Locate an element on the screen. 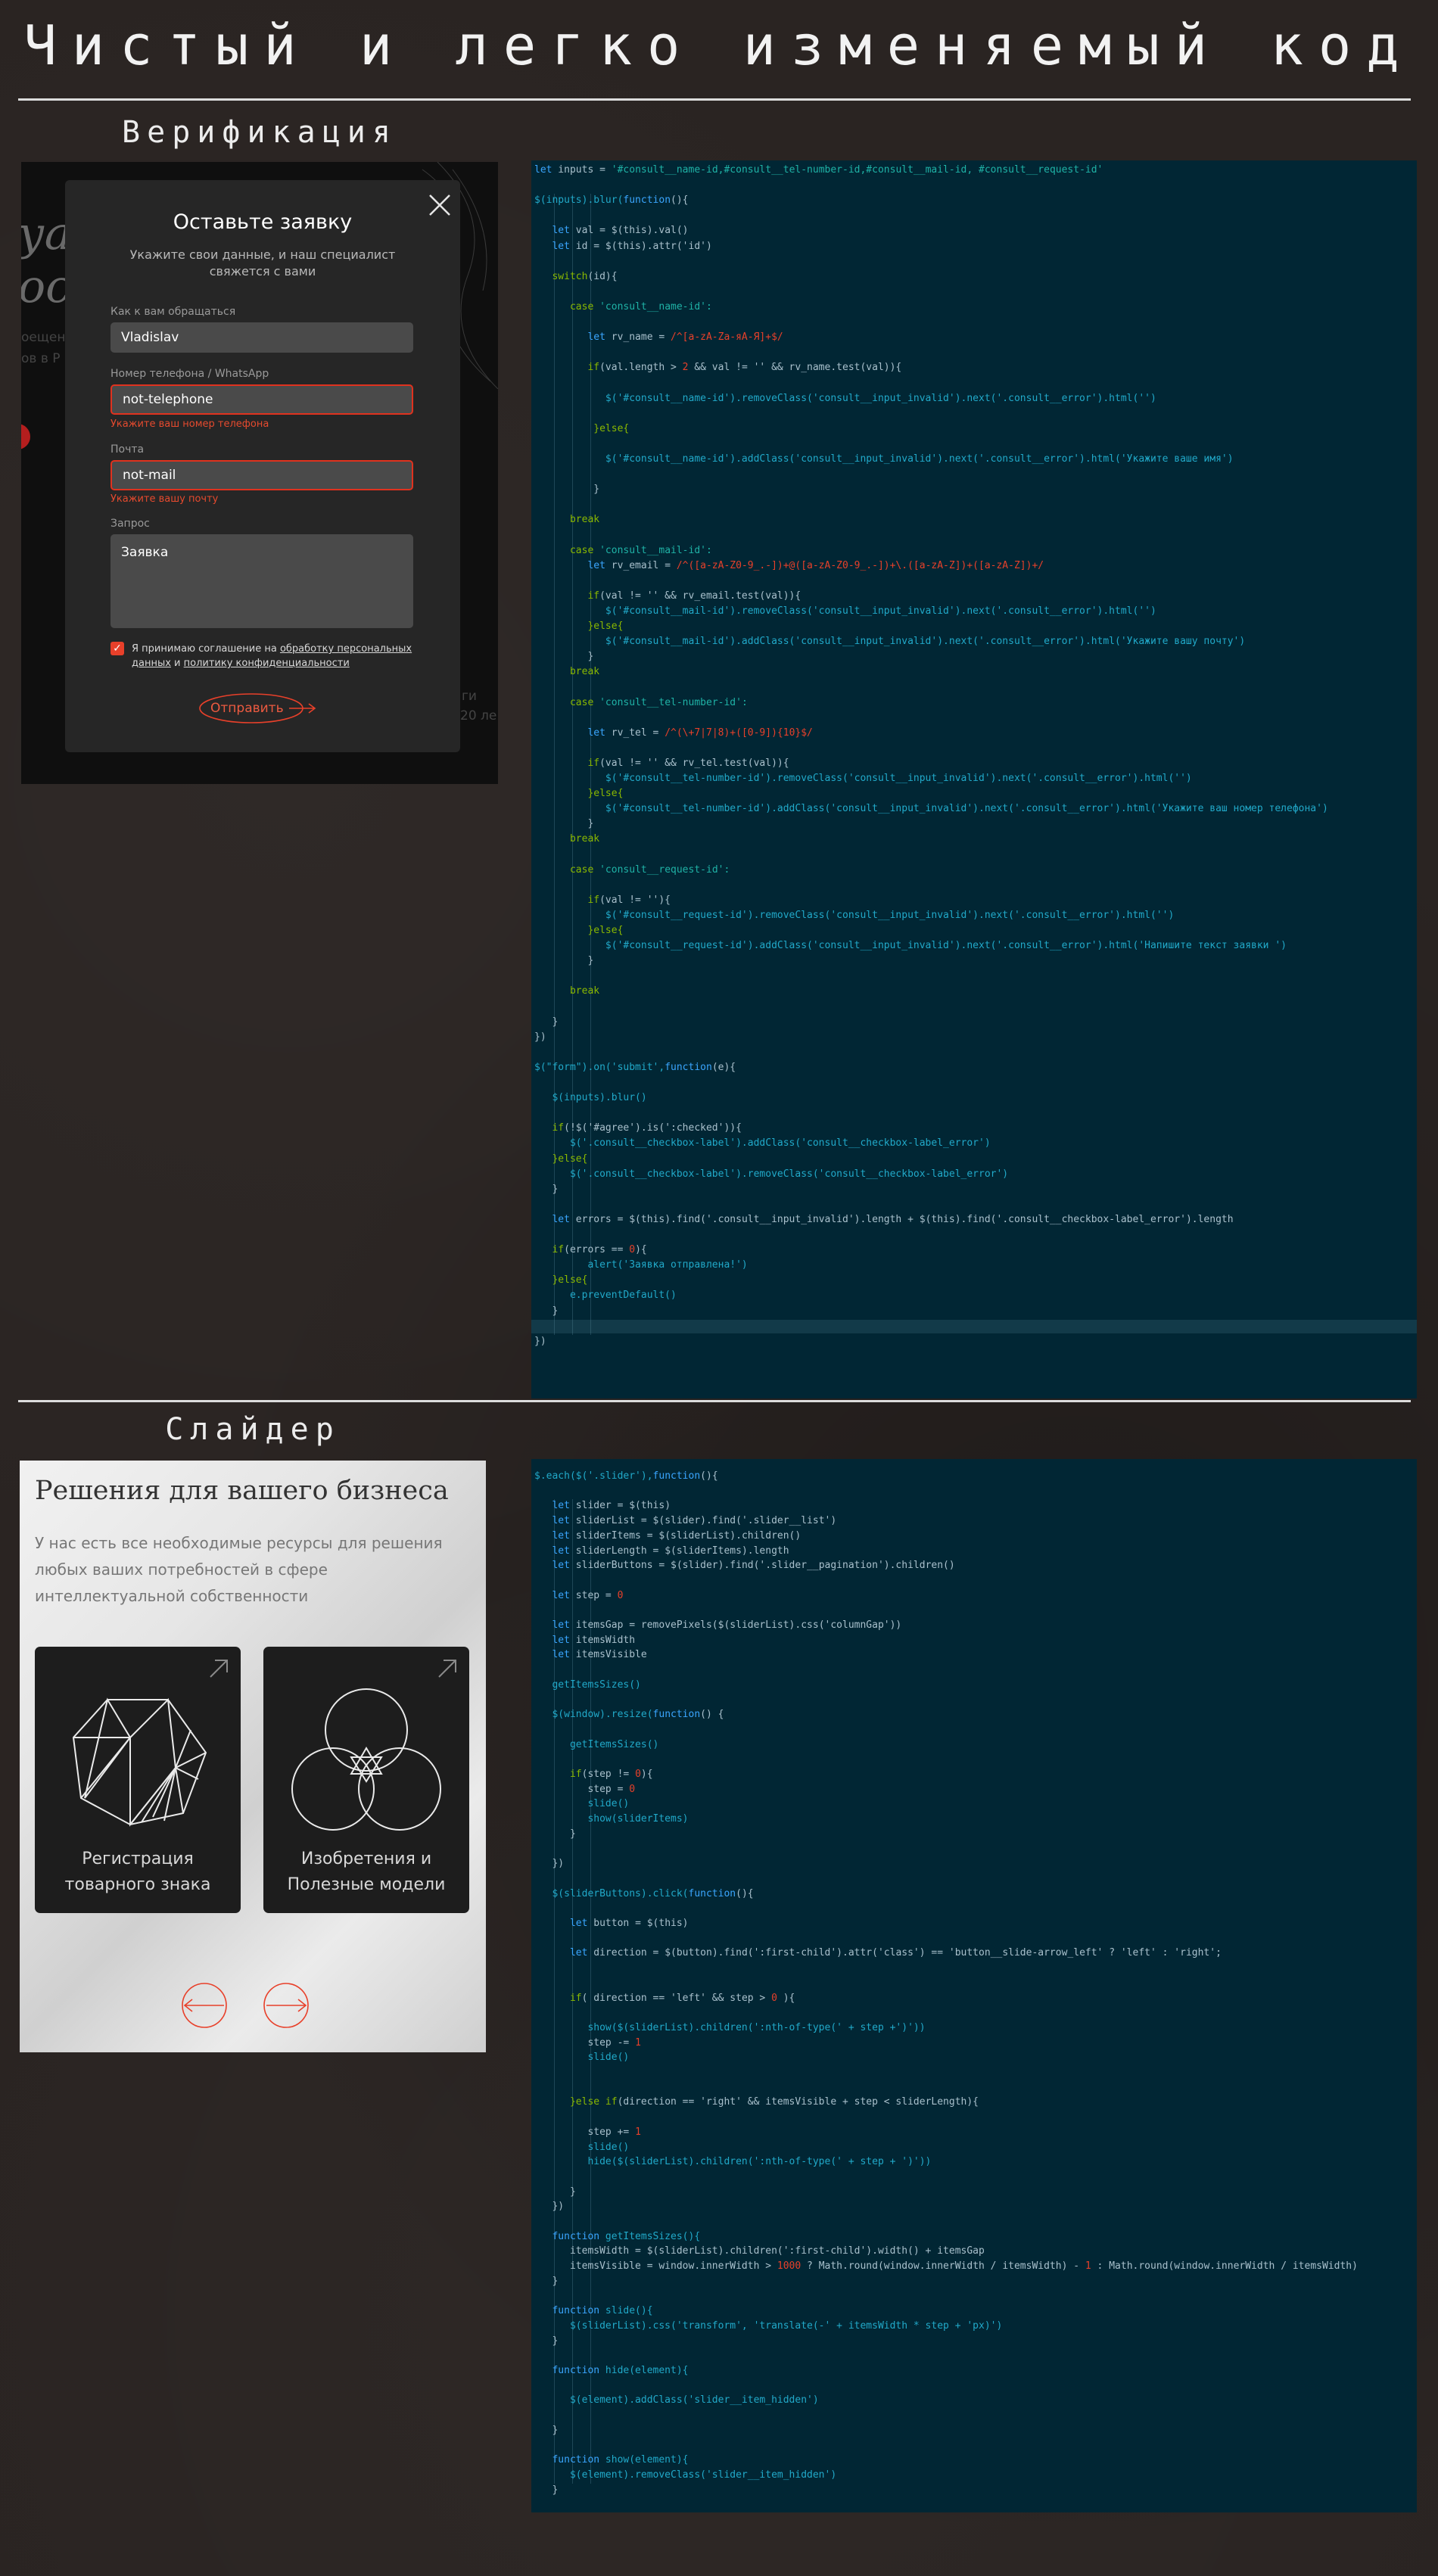  section-divider is located at coordinates (714, 1401).